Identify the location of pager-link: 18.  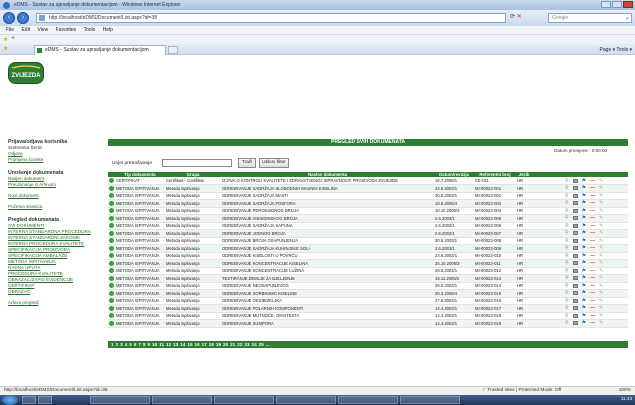
(211, 344).